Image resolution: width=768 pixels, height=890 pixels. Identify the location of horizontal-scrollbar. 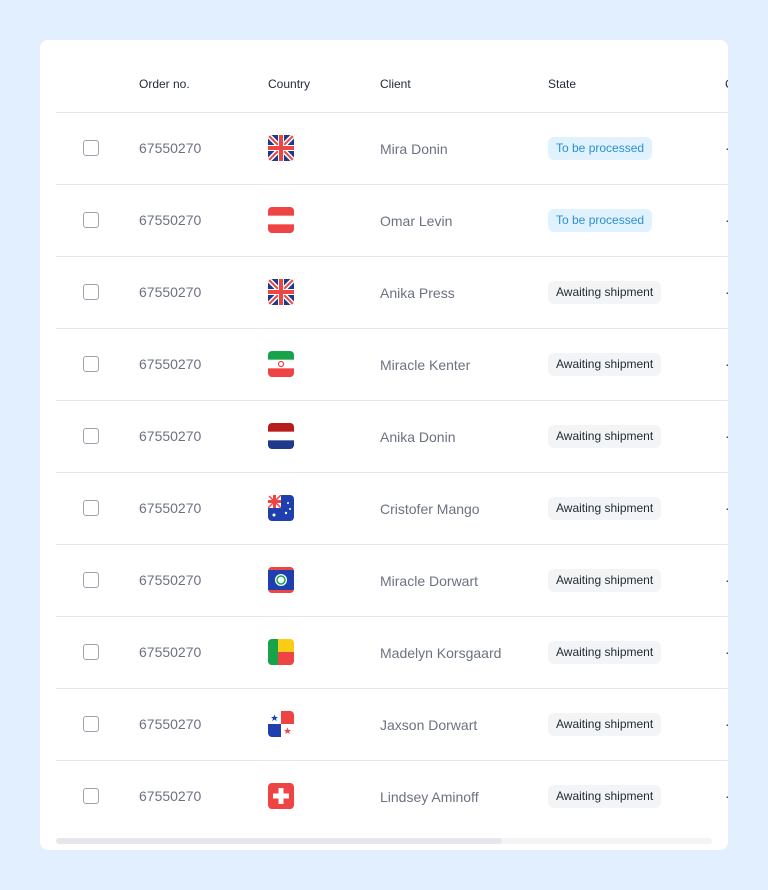
(384, 841).